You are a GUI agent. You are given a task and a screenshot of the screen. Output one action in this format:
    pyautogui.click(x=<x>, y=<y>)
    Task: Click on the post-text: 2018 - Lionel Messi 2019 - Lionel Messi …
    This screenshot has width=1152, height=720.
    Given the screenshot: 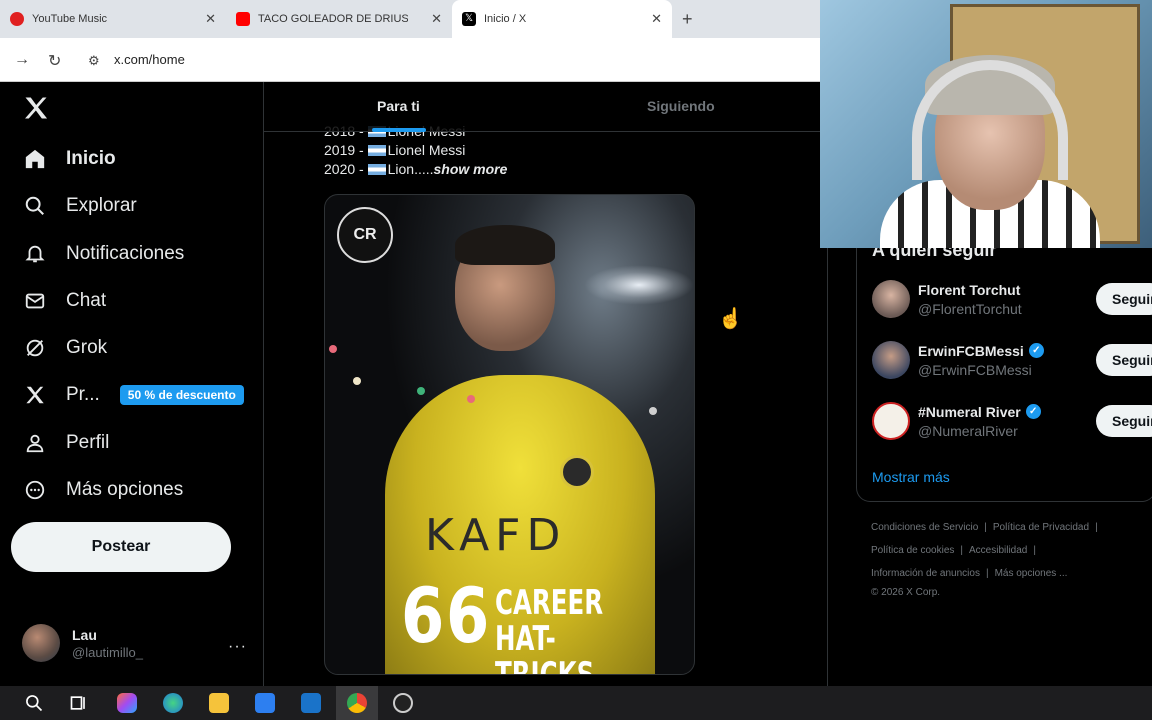 What is the action you would take?
    pyautogui.click(x=416, y=151)
    